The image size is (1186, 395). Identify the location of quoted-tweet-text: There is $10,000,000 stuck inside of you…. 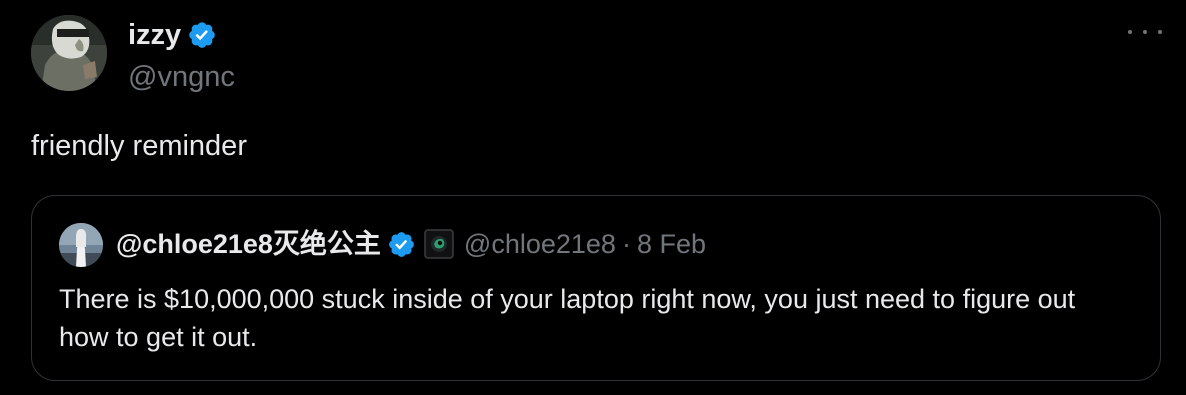
(567, 318).